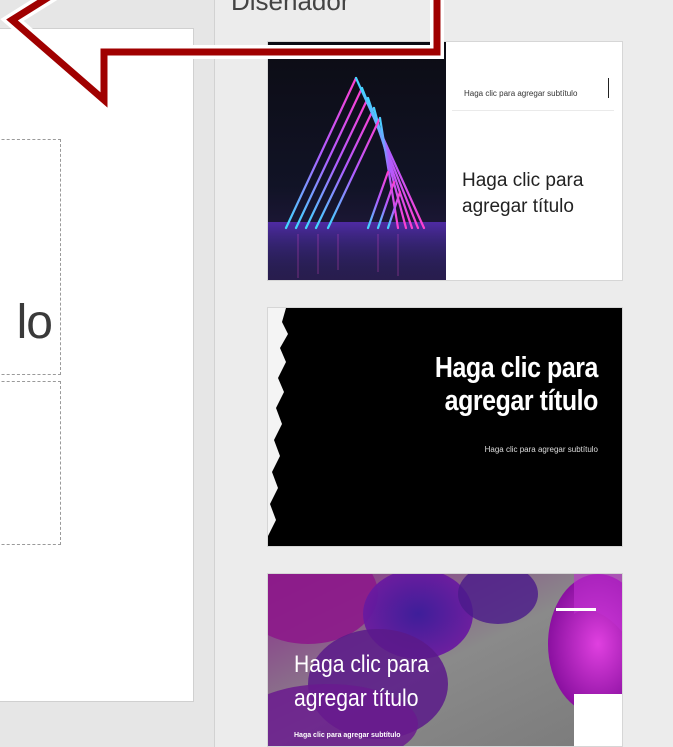 The width and height of the screenshot is (673, 747). Describe the element at coordinates (541, 449) in the screenshot. I see `design-idea-2-subtitle: Haga clic para agregar subtítulo` at that location.